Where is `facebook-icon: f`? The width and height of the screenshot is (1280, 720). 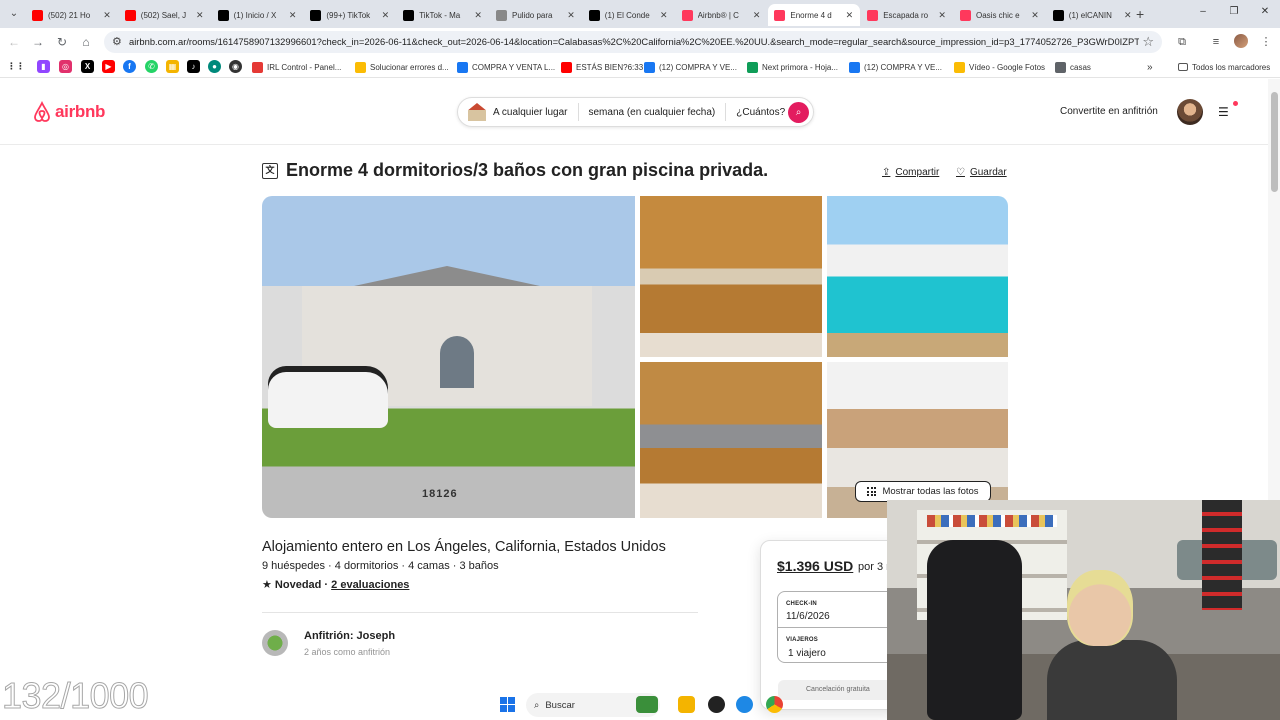
facebook-icon: f is located at coordinates (129, 66).